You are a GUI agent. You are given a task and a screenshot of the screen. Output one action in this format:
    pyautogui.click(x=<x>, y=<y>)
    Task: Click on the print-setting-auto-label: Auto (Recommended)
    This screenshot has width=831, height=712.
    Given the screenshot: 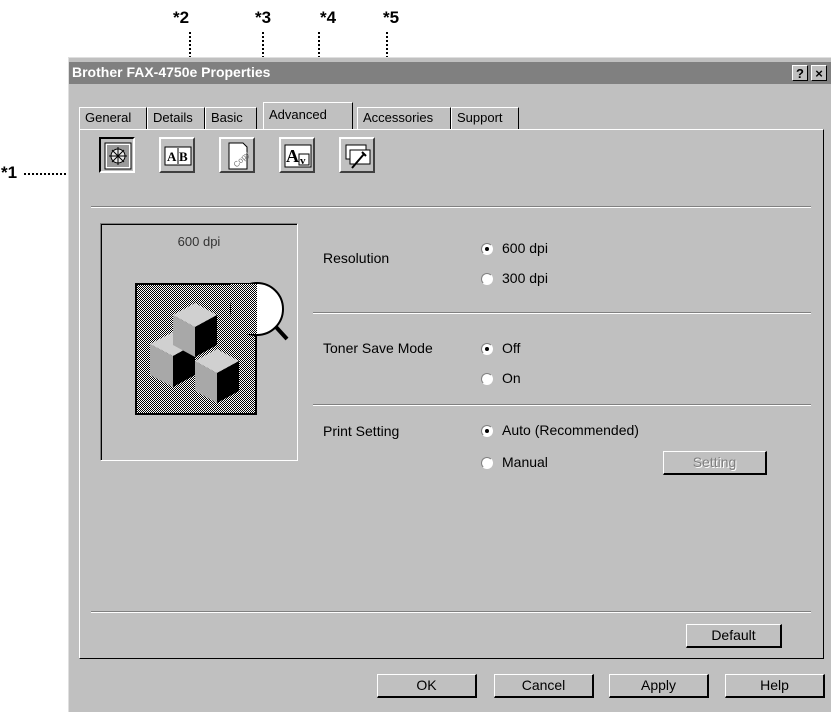 What is the action you would take?
    pyautogui.click(x=570, y=430)
    